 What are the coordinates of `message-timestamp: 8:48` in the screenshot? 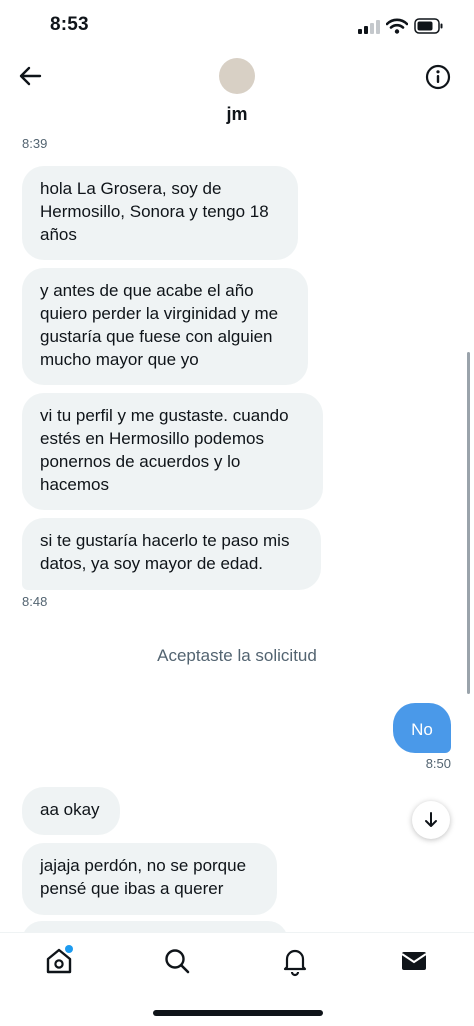 It's located at (35, 601).